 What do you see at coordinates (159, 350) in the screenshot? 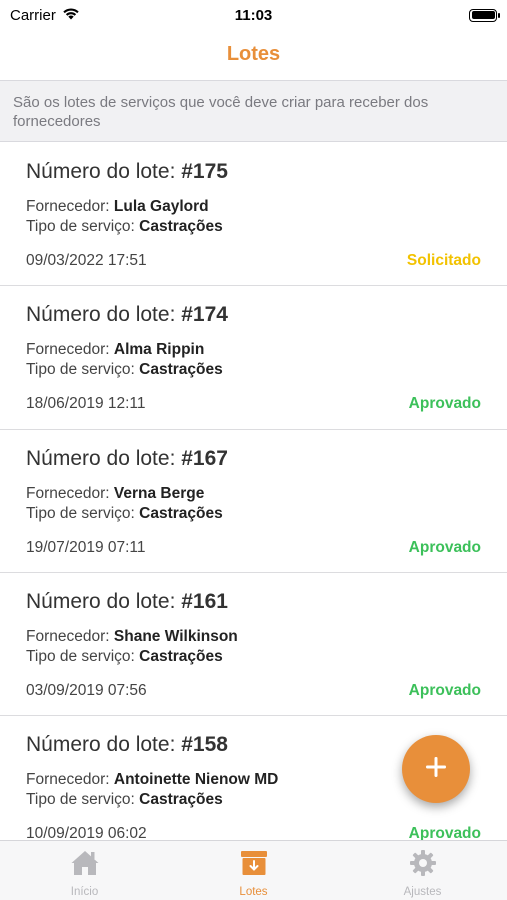
I see `supplier-name: Alma Rippin` at bounding box center [159, 350].